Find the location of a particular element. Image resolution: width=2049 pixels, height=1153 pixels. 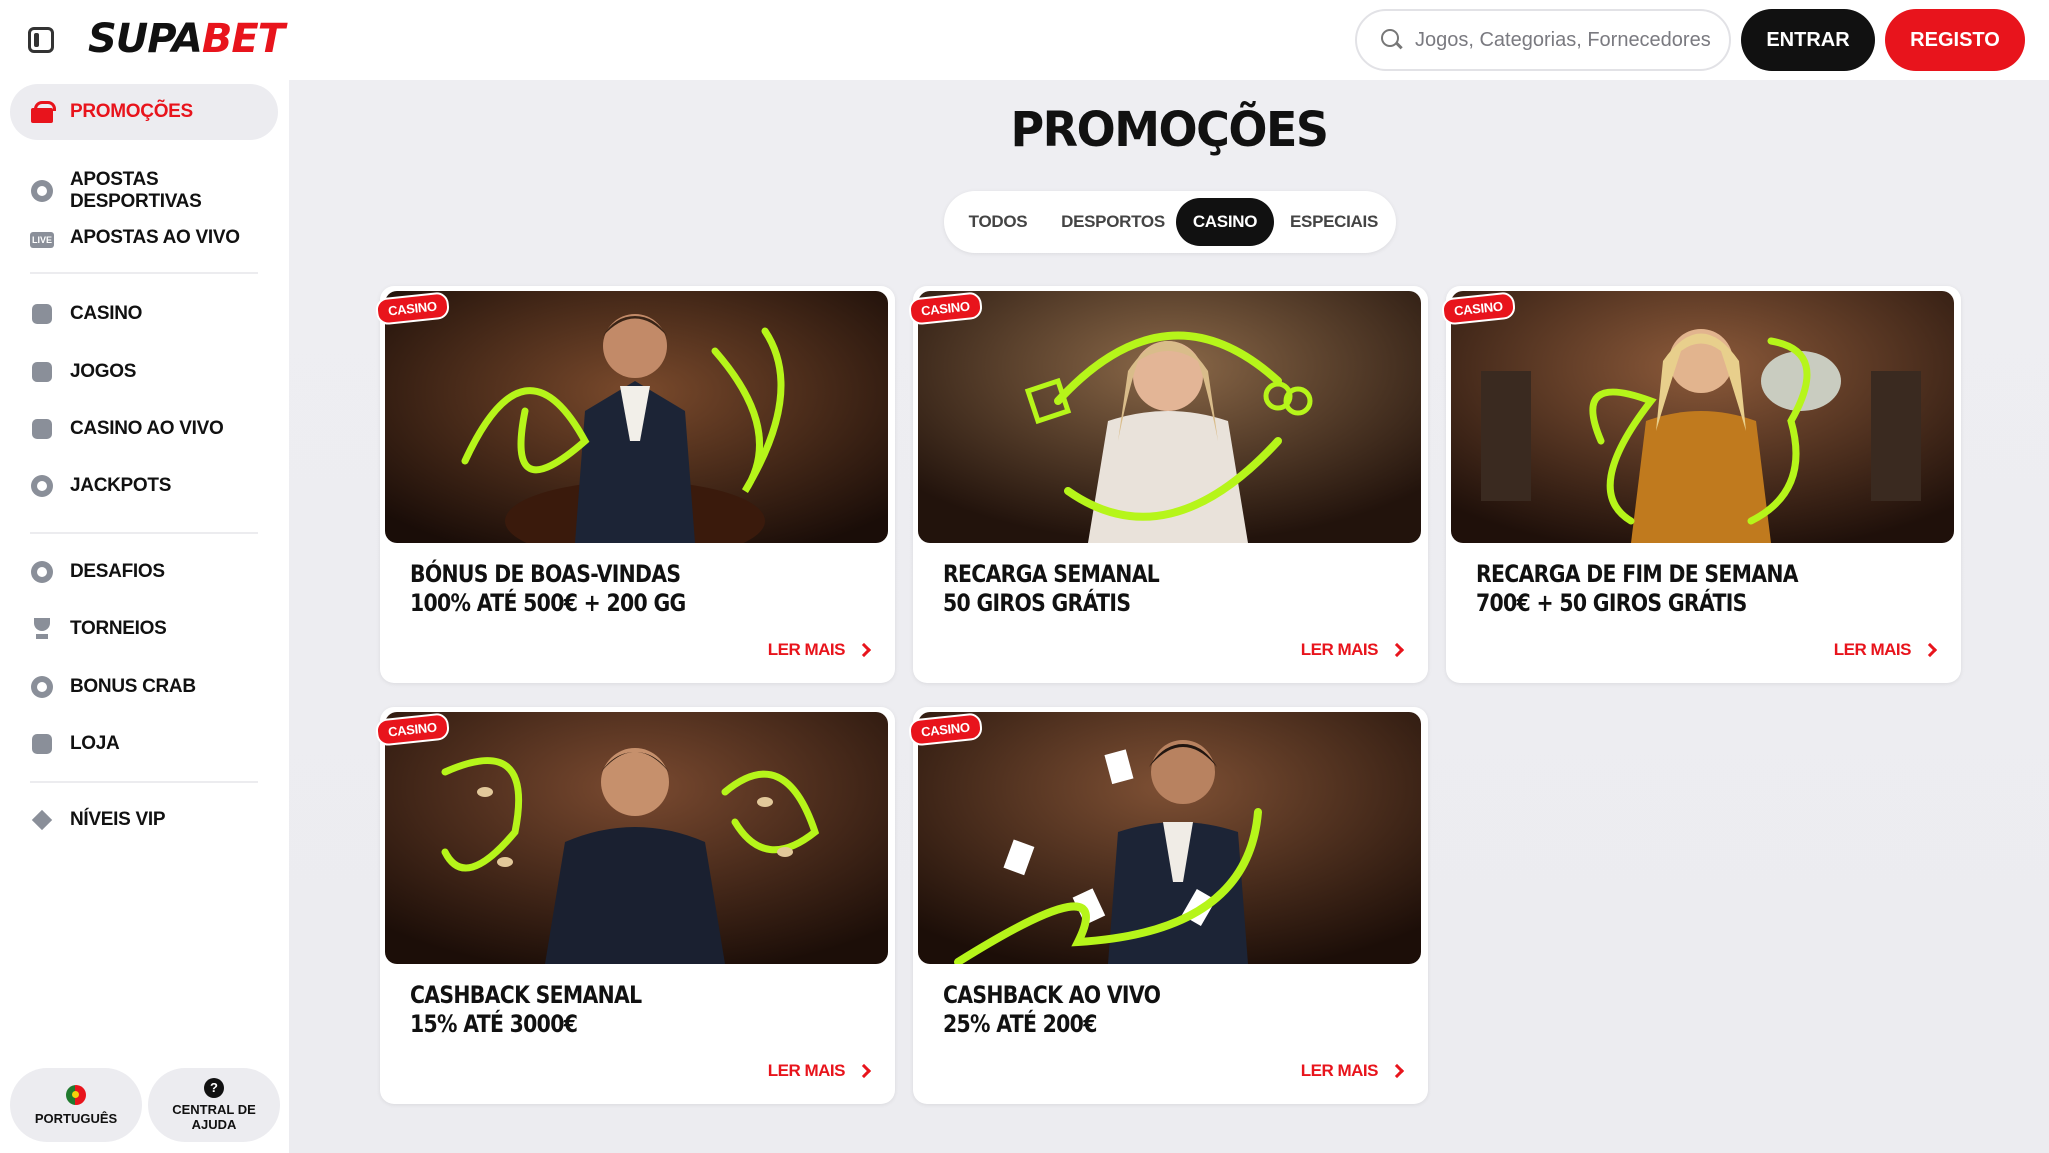

sidebar-item-bonus-crab: BONUS CRAB is located at coordinates (144, 687).